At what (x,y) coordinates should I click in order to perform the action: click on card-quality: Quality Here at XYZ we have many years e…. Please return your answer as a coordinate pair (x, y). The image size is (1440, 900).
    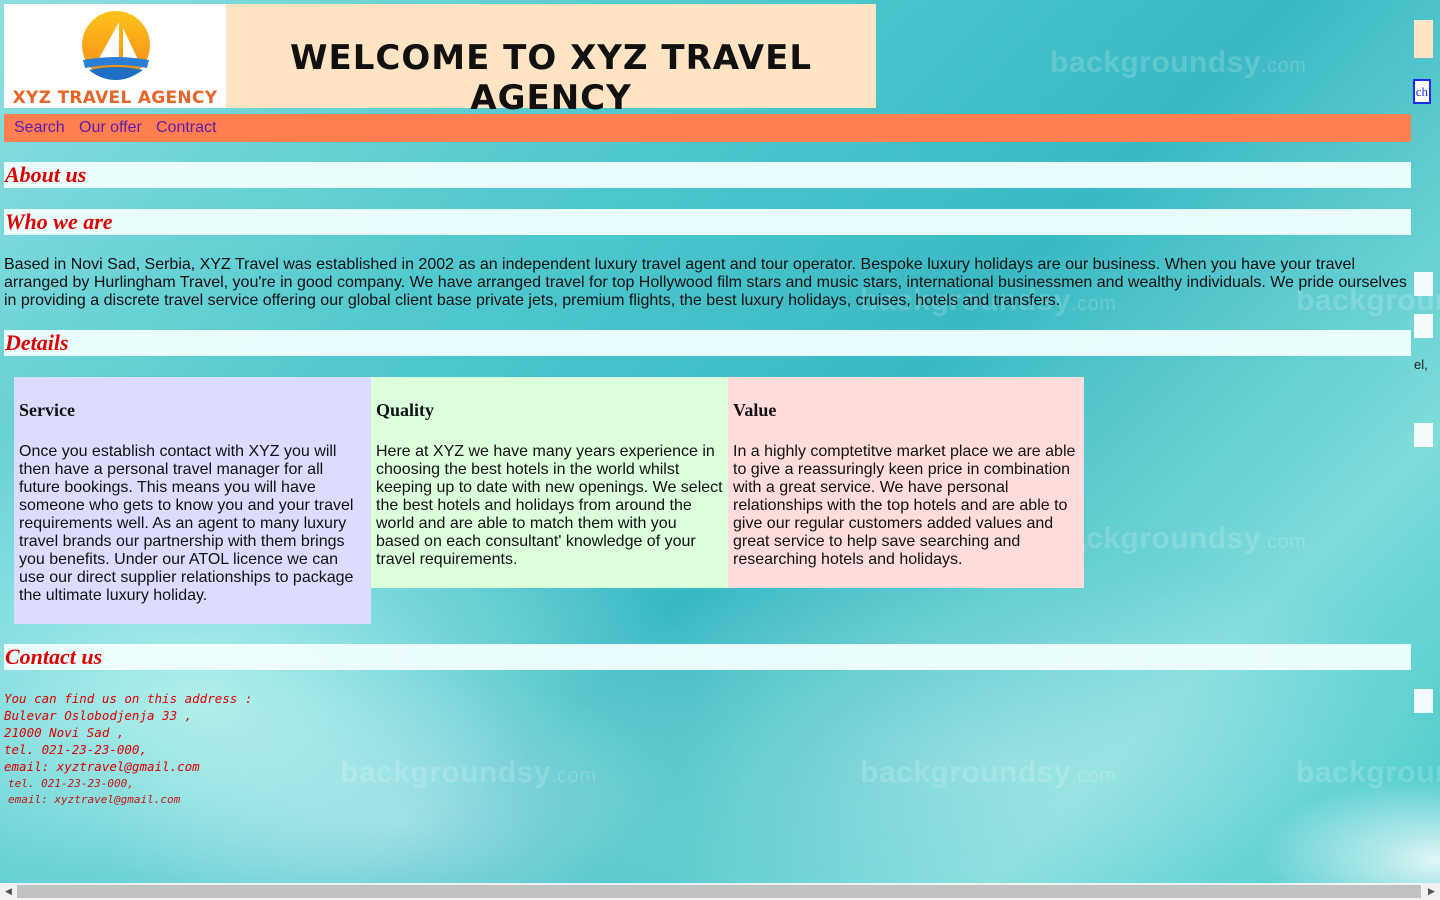
    Looking at the image, I should click on (549, 482).